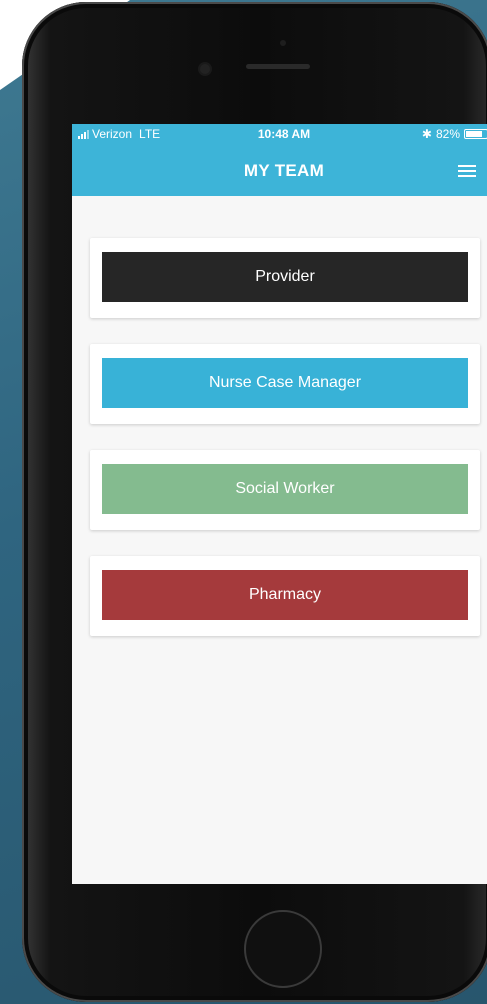 This screenshot has height=1004, width=487. I want to click on header-bar: MY TEAM, so click(279, 170).